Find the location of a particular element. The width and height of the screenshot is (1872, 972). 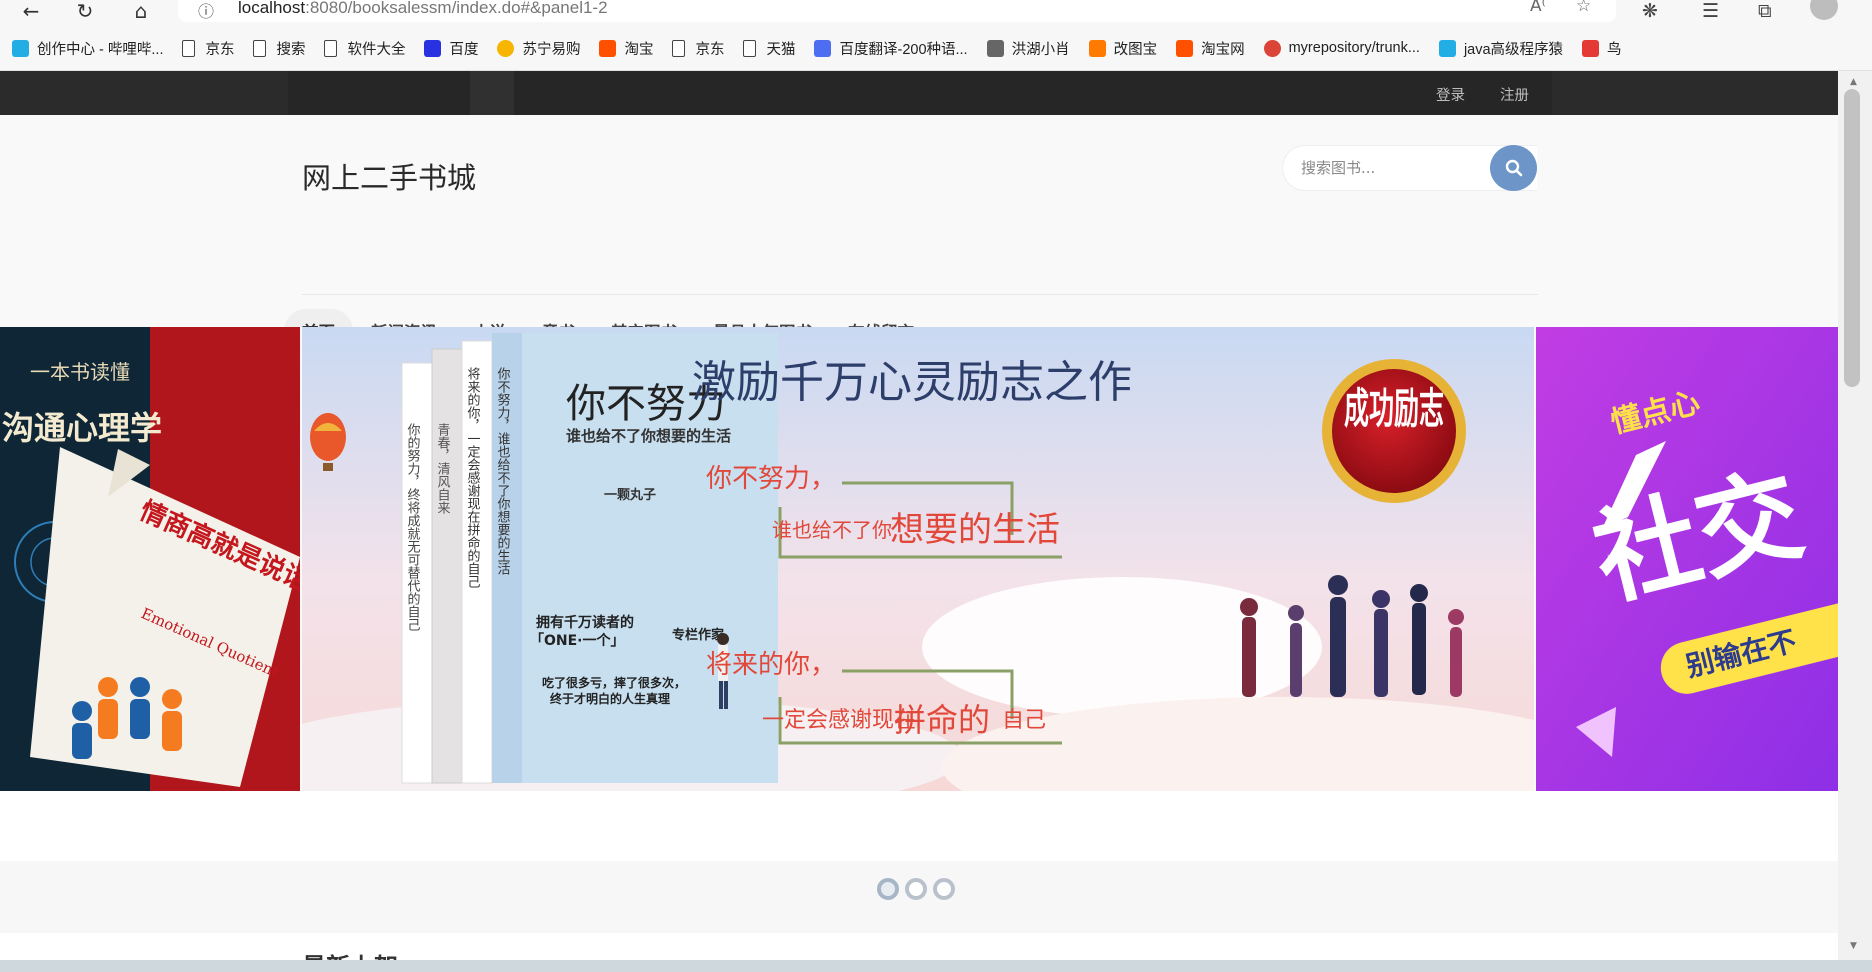

badge-line: 成功励志 is located at coordinates (1394, 408).